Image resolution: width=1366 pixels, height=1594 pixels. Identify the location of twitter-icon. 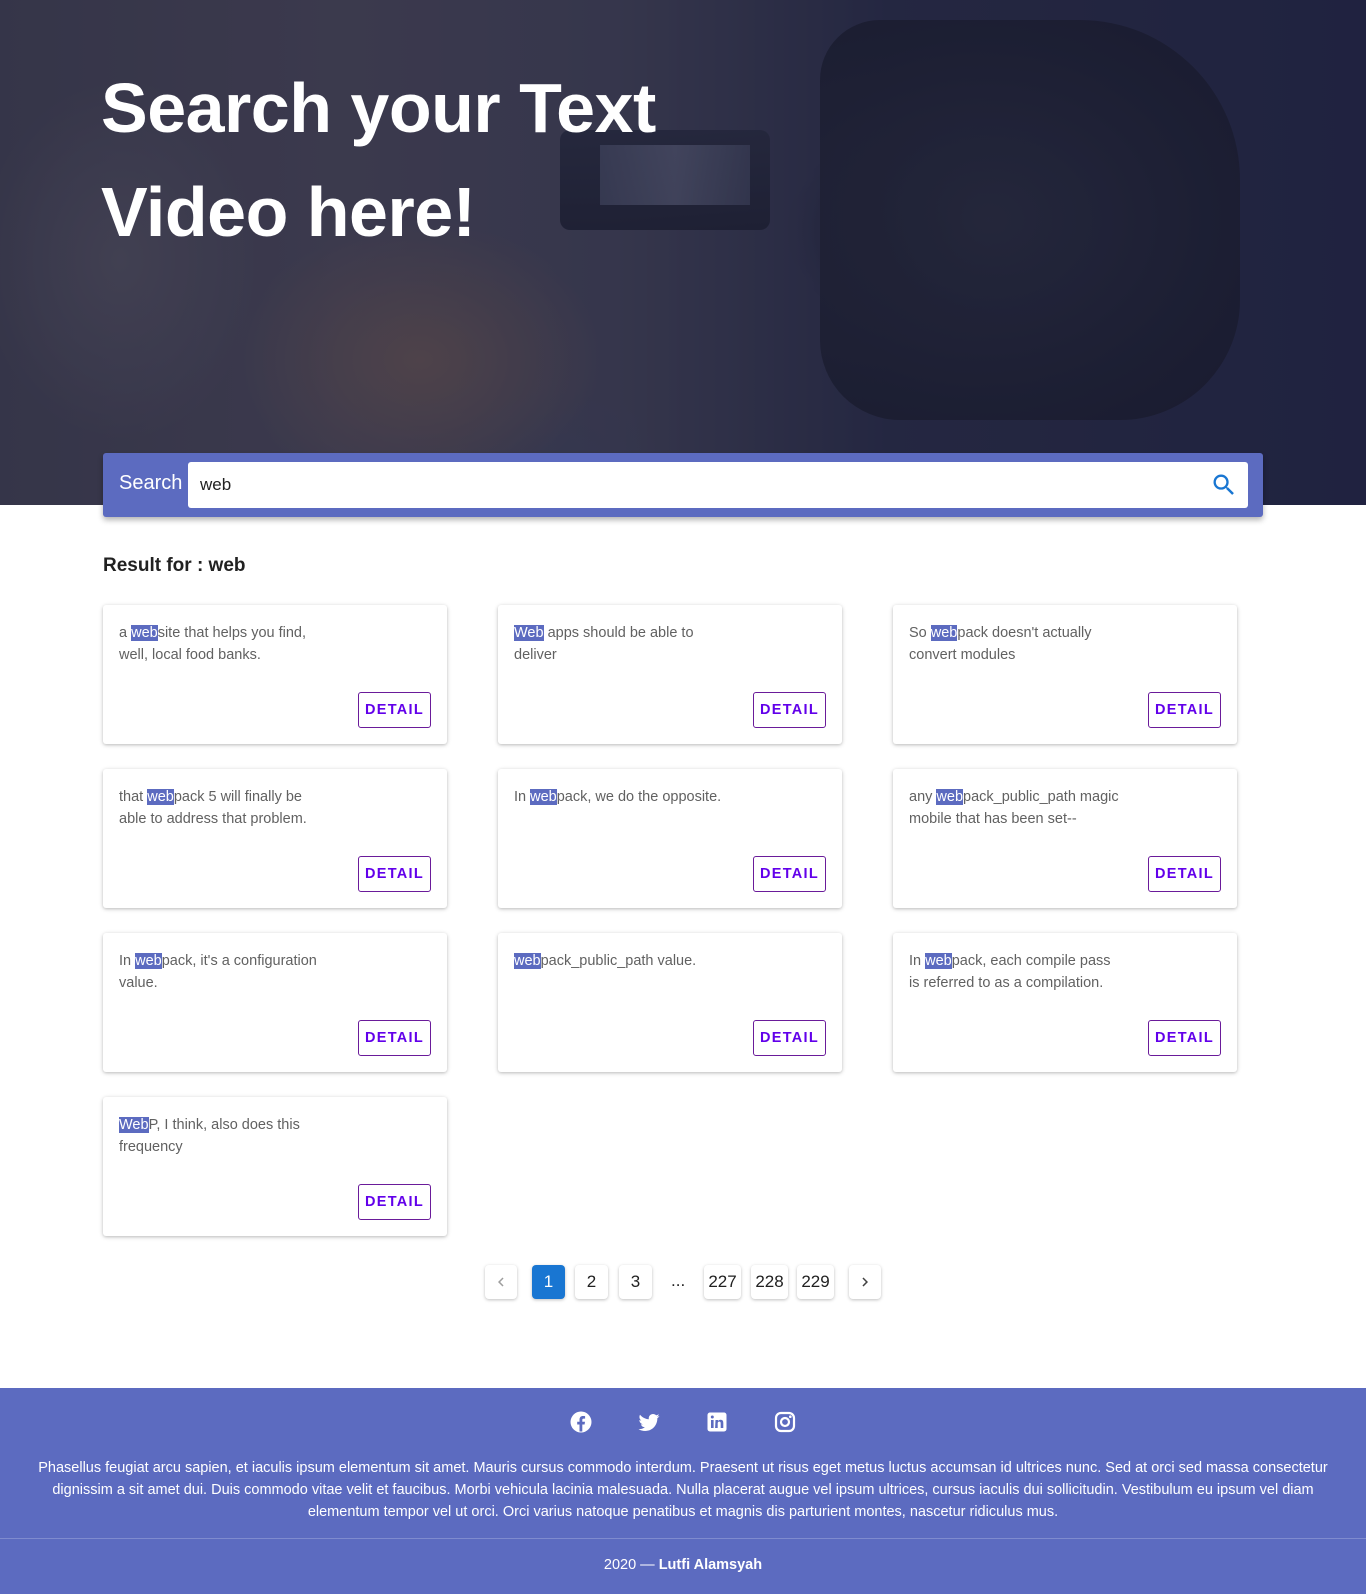
(649, 1422).